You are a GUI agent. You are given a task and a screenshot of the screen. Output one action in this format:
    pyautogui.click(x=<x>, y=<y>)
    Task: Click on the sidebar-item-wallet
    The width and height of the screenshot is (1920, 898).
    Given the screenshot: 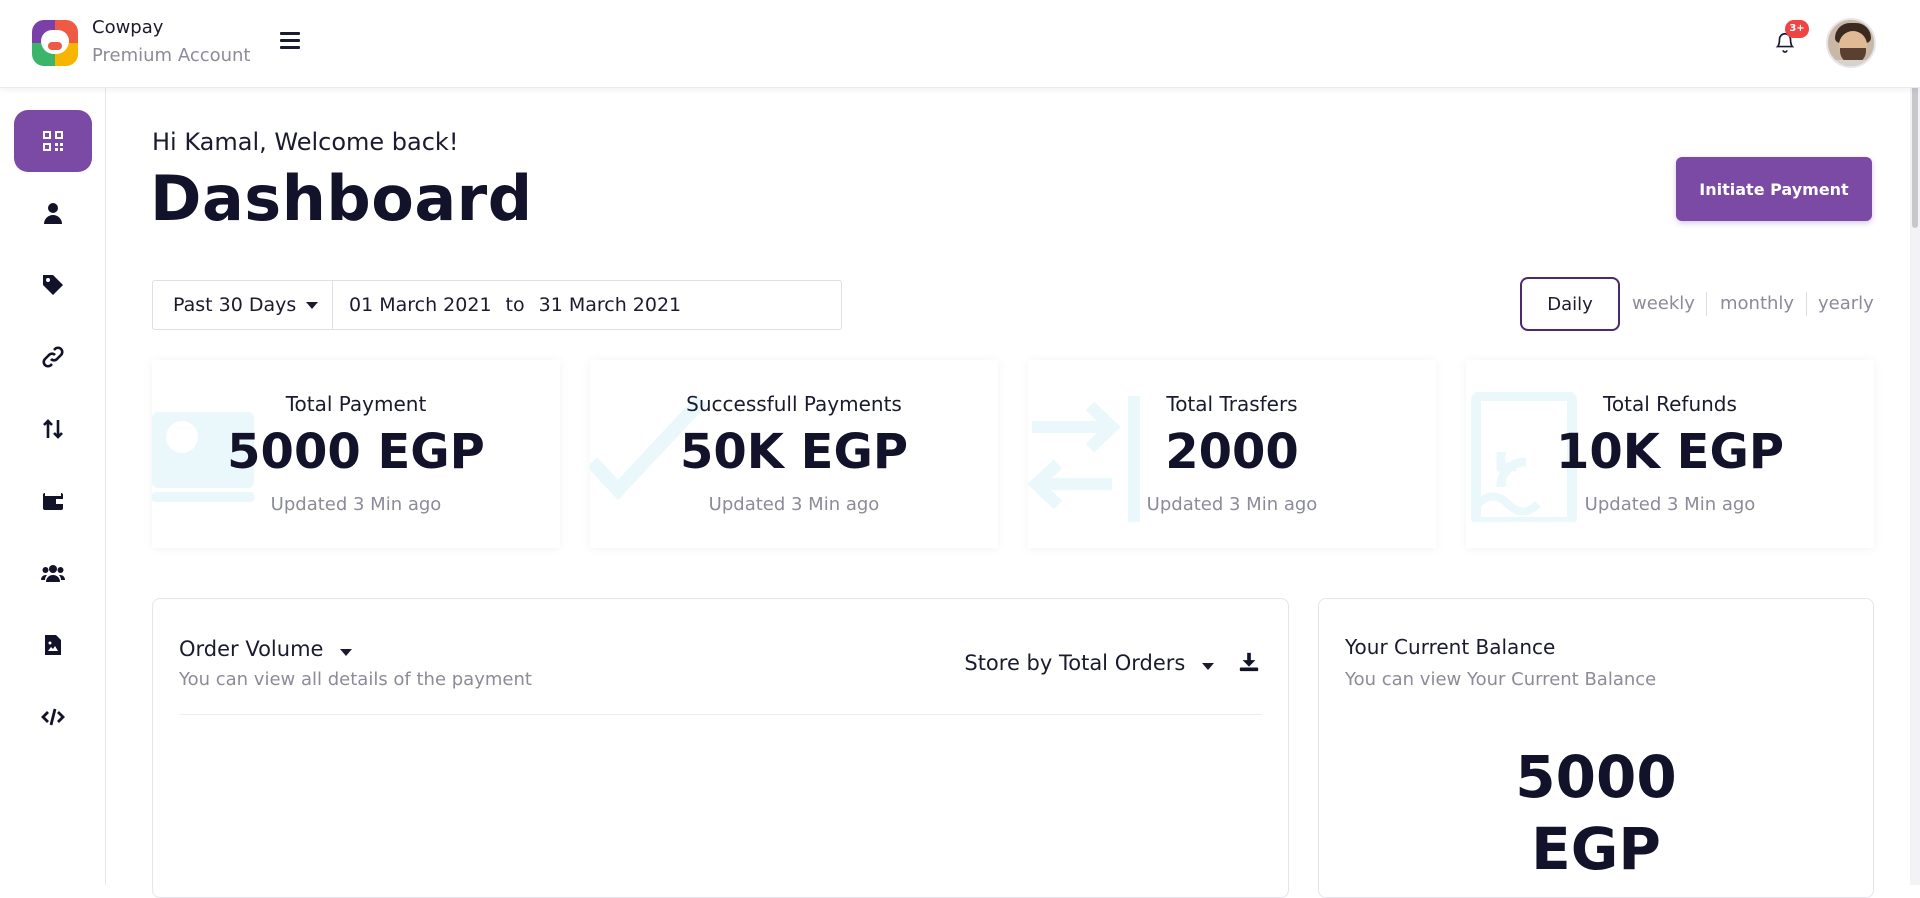 What is the action you would take?
    pyautogui.click(x=53, y=501)
    